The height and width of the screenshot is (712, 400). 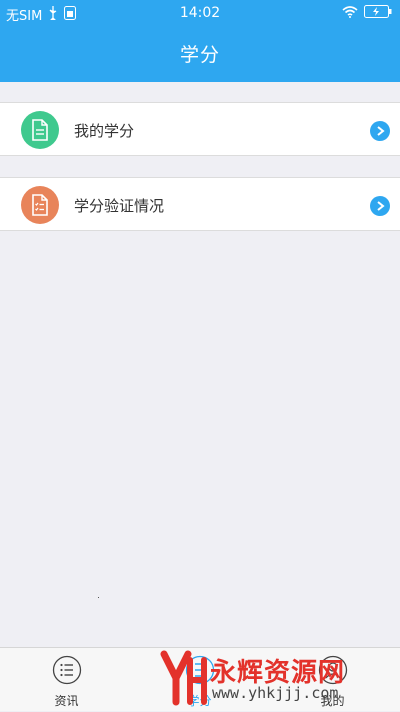 I want to click on tab-mine: 我的, so click(x=332, y=680).